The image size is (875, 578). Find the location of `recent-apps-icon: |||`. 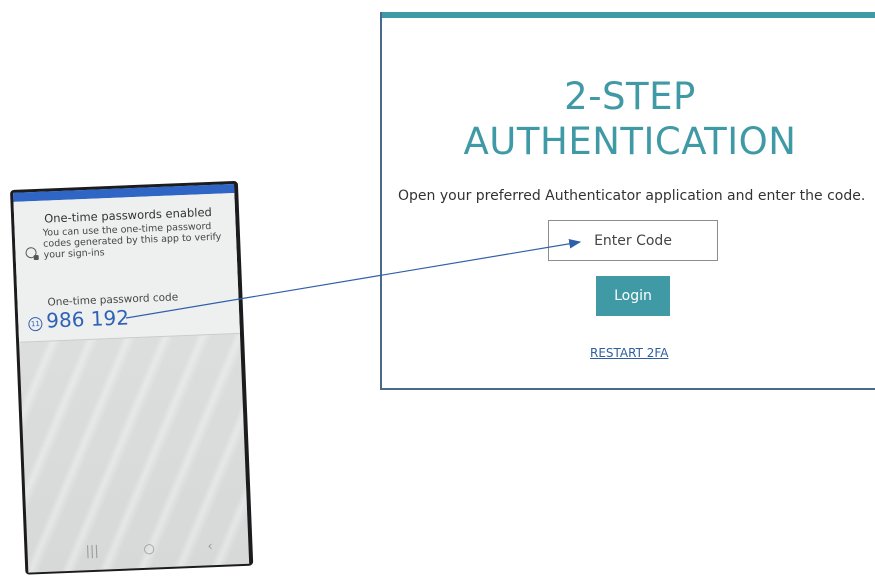

recent-apps-icon: ||| is located at coordinates (92, 552).